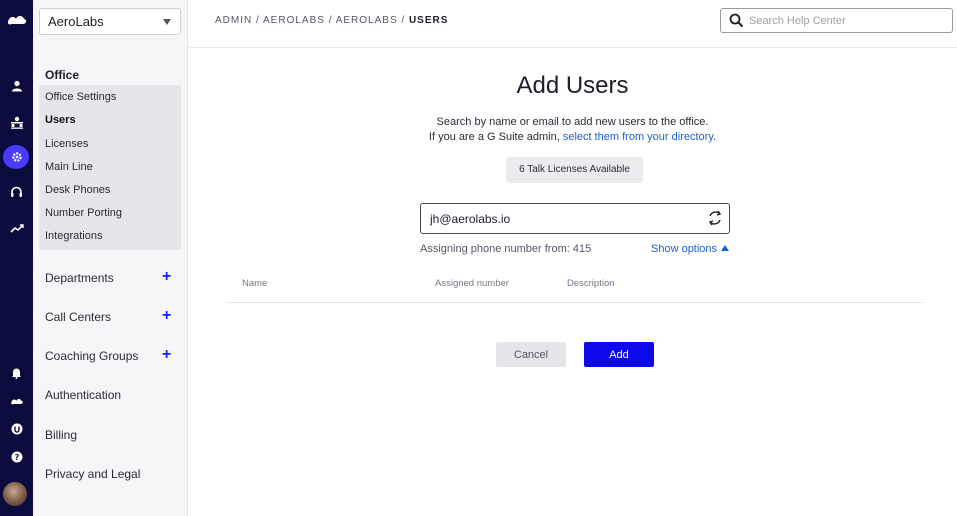 The image size is (957, 516). What do you see at coordinates (16, 429) in the screenshot?
I see `shield-icon` at bounding box center [16, 429].